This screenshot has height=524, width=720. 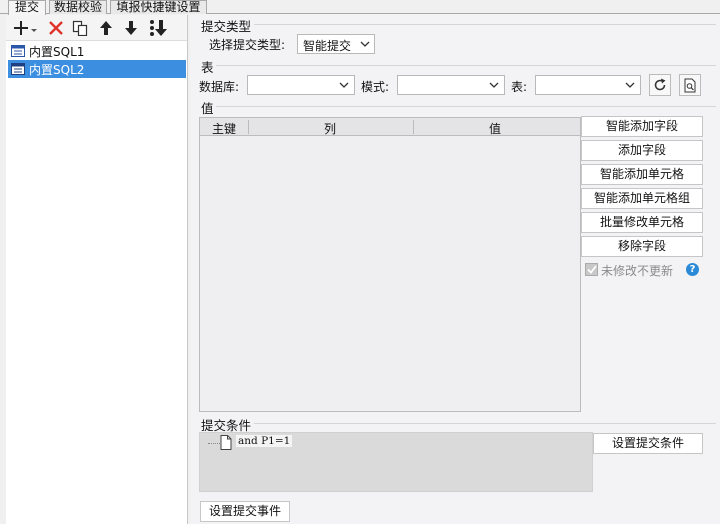 I want to click on move-down-icon, so click(x=131, y=28).